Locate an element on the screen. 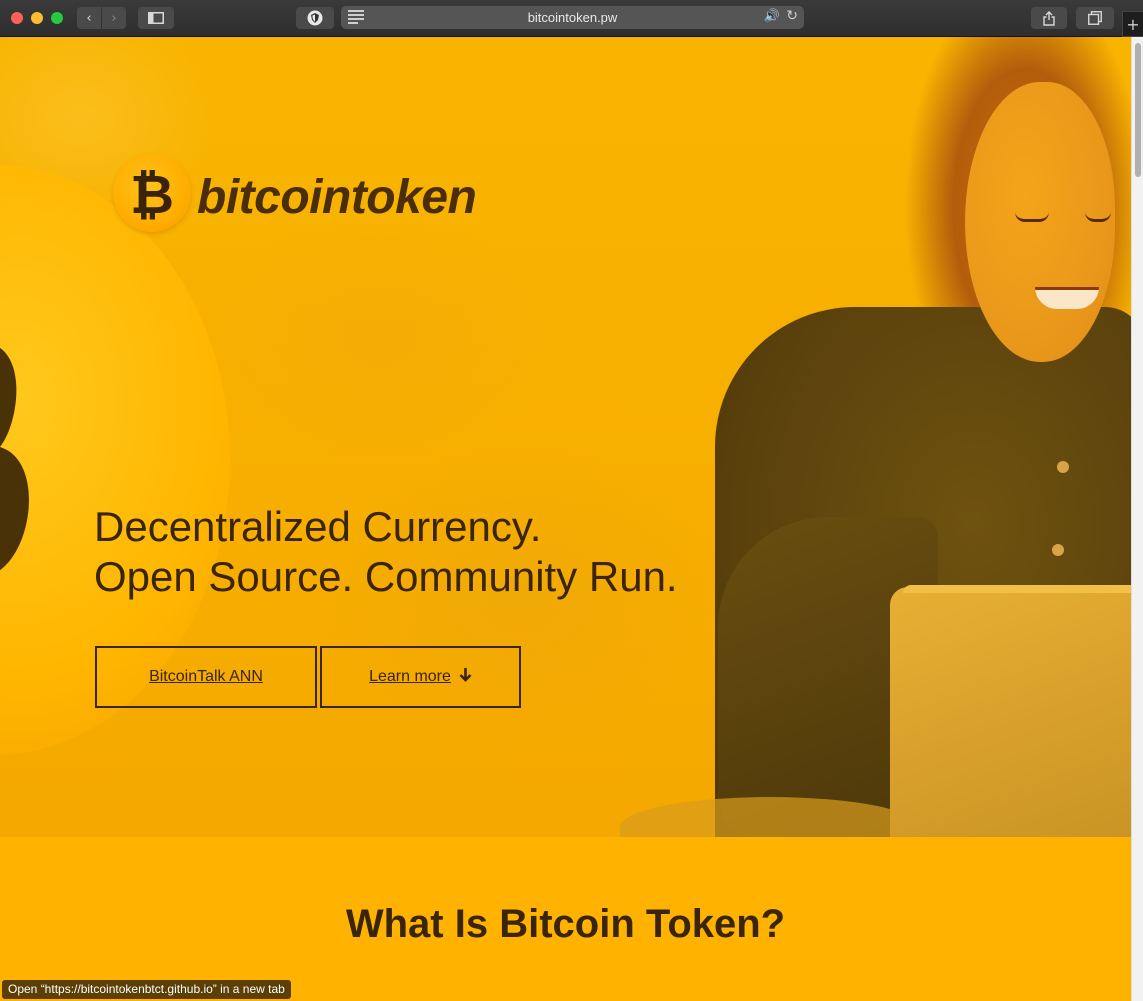 The height and width of the screenshot is (1001, 1143). browser-toolbar: ‹ › bitcointoken.pw 🔊 ↻ + is located at coordinates (571, 18).